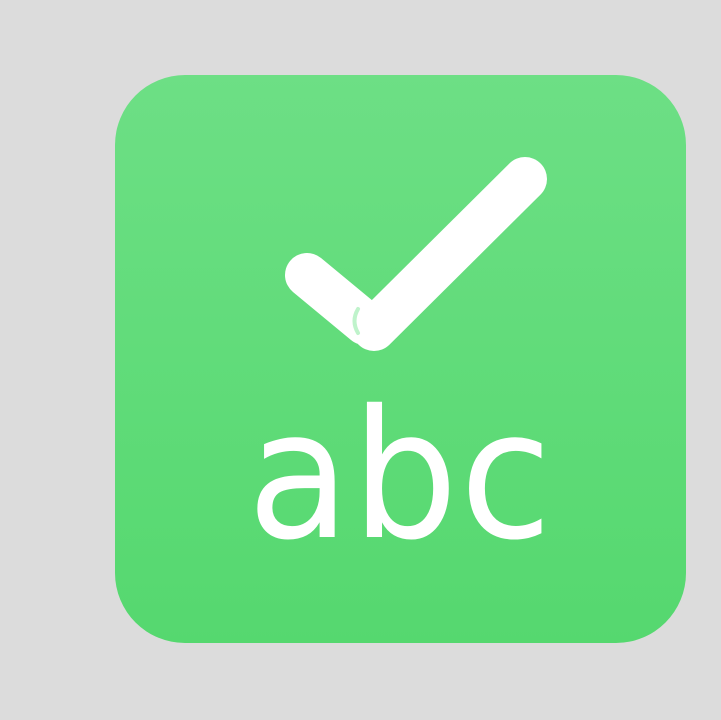 The width and height of the screenshot is (721, 720). I want to click on icon-text: abc, so click(400, 475).